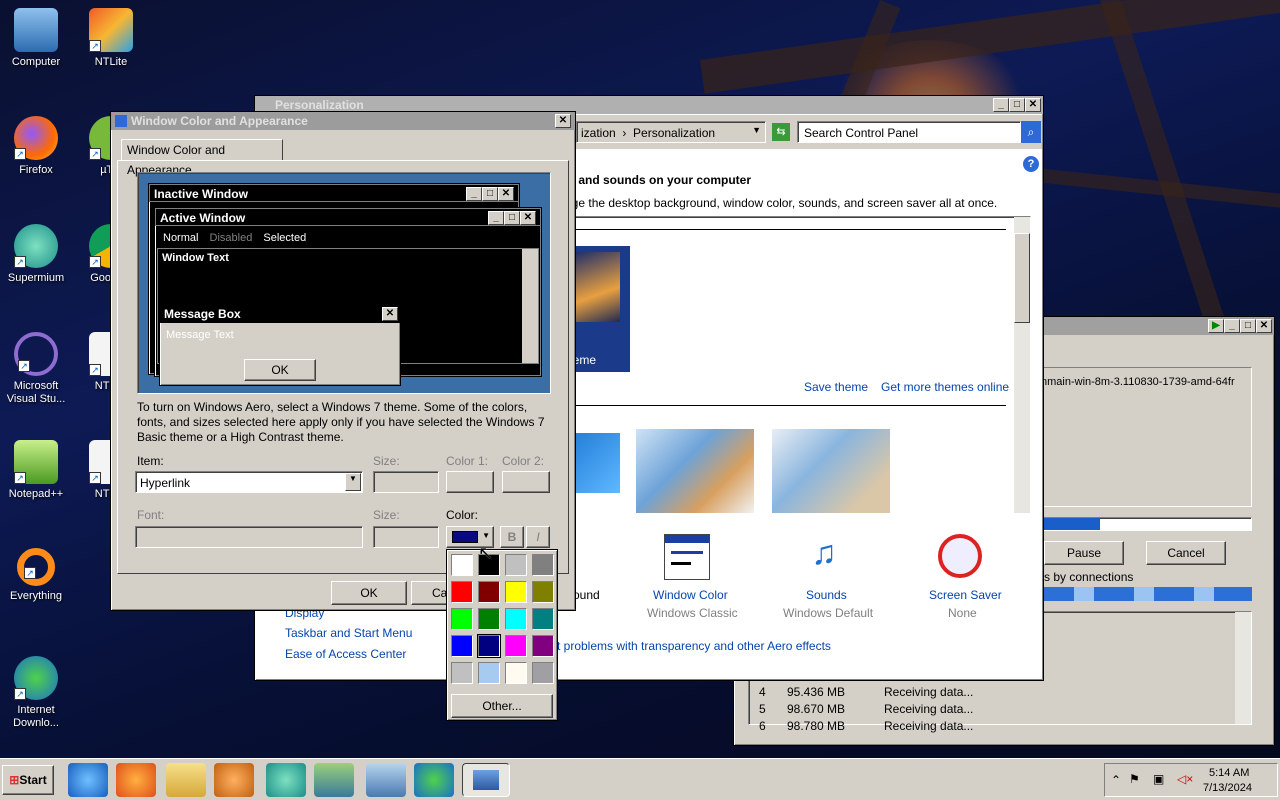  I want to click on preview-ok-button: OK, so click(280, 370).